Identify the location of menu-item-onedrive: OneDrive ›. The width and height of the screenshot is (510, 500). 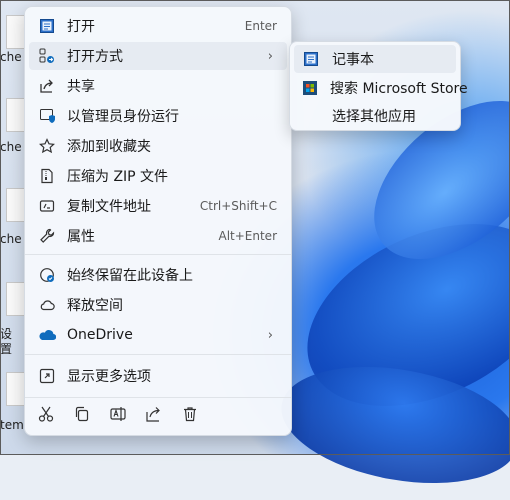
(158, 335).